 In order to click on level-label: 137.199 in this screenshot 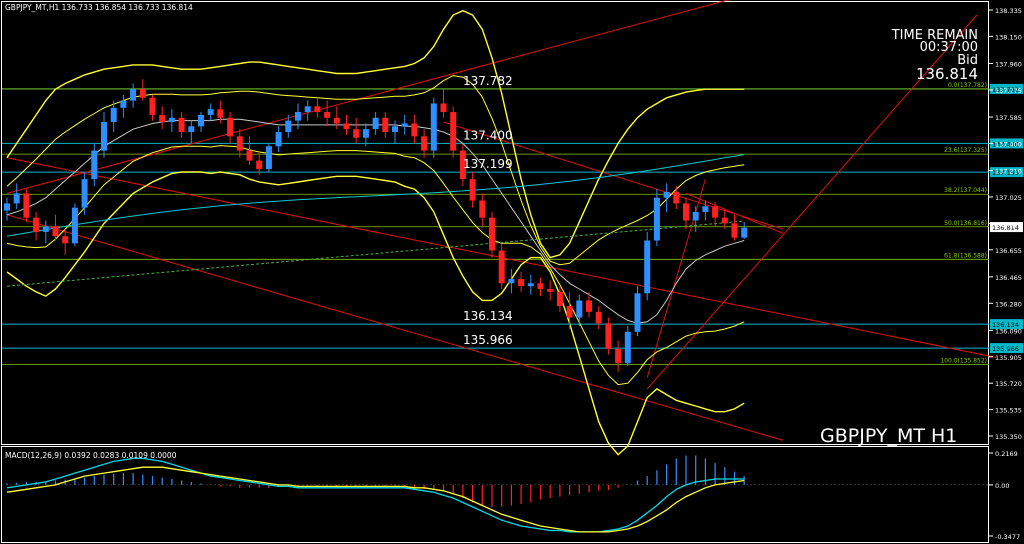, I will do `click(488, 164)`.